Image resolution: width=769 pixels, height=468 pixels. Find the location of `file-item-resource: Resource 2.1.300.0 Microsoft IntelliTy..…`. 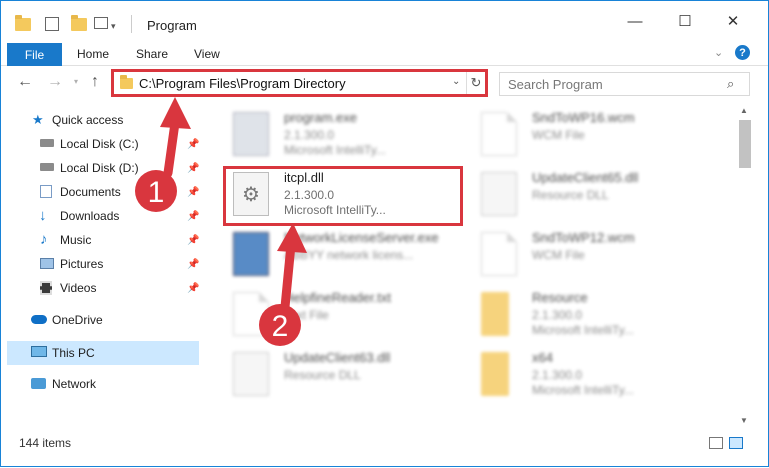

file-item-resource: Resource 2.1.300.0 Microsoft IntelliTy..… is located at coordinates (591, 314).